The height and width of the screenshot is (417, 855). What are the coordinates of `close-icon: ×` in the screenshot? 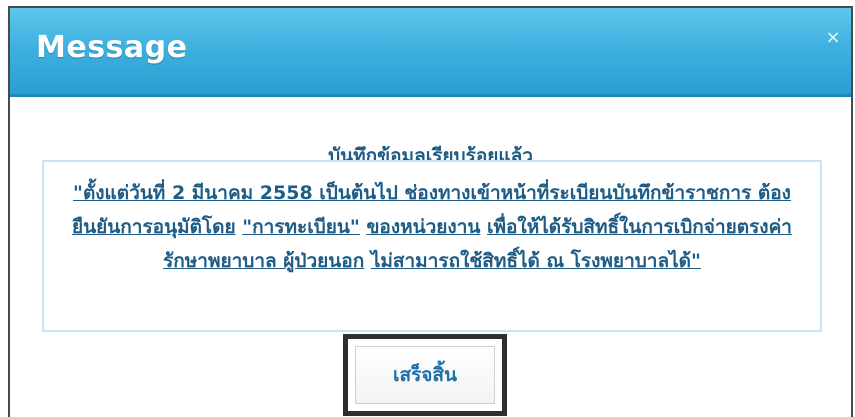 It's located at (833, 38).